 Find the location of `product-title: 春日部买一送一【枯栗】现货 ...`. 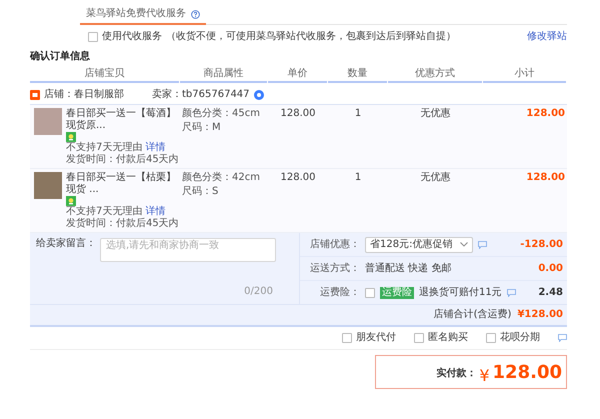

product-title: 春日部买一送一【枯栗】现货 ... is located at coordinates (123, 184).